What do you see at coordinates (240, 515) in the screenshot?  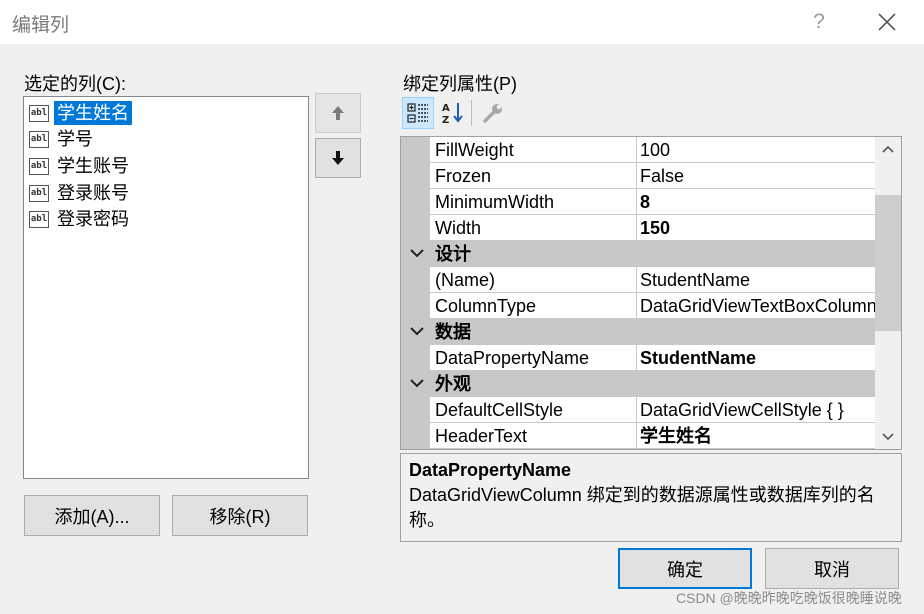 I see `remove-button: 移除(R)` at bounding box center [240, 515].